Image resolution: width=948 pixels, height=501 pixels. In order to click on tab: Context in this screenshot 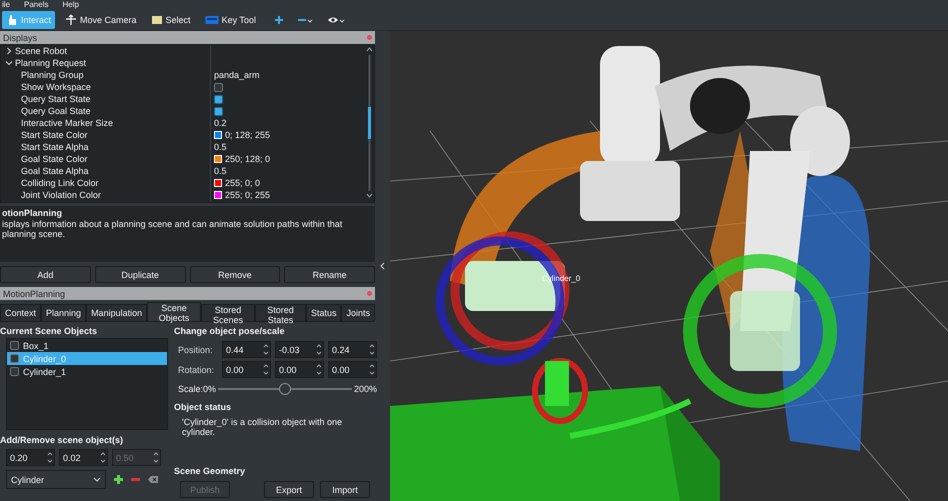, I will do `click(21, 312)`.